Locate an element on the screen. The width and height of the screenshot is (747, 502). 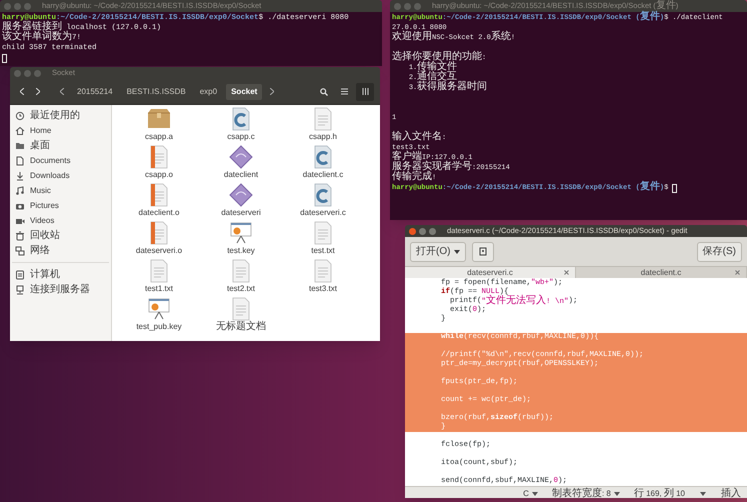
network-icon is located at coordinates (20, 251).